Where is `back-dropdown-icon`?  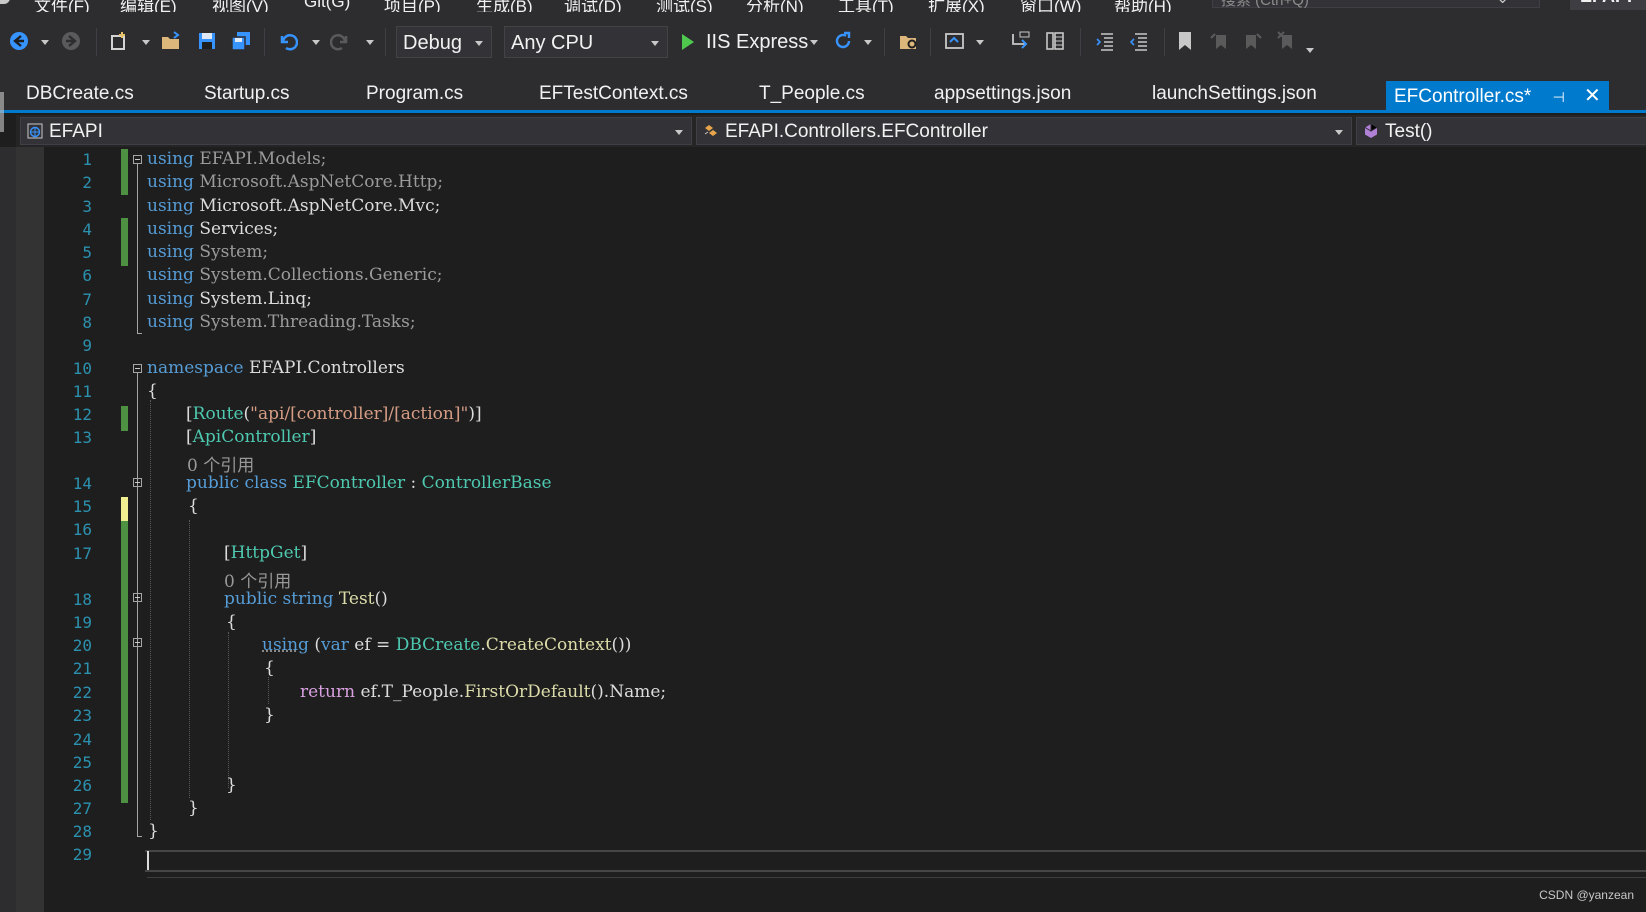 back-dropdown-icon is located at coordinates (45, 42).